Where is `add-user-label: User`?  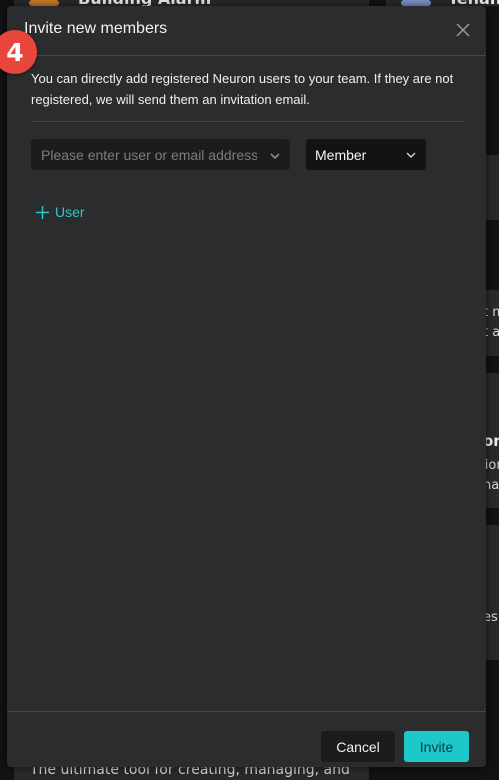
add-user-label: User is located at coordinates (70, 212).